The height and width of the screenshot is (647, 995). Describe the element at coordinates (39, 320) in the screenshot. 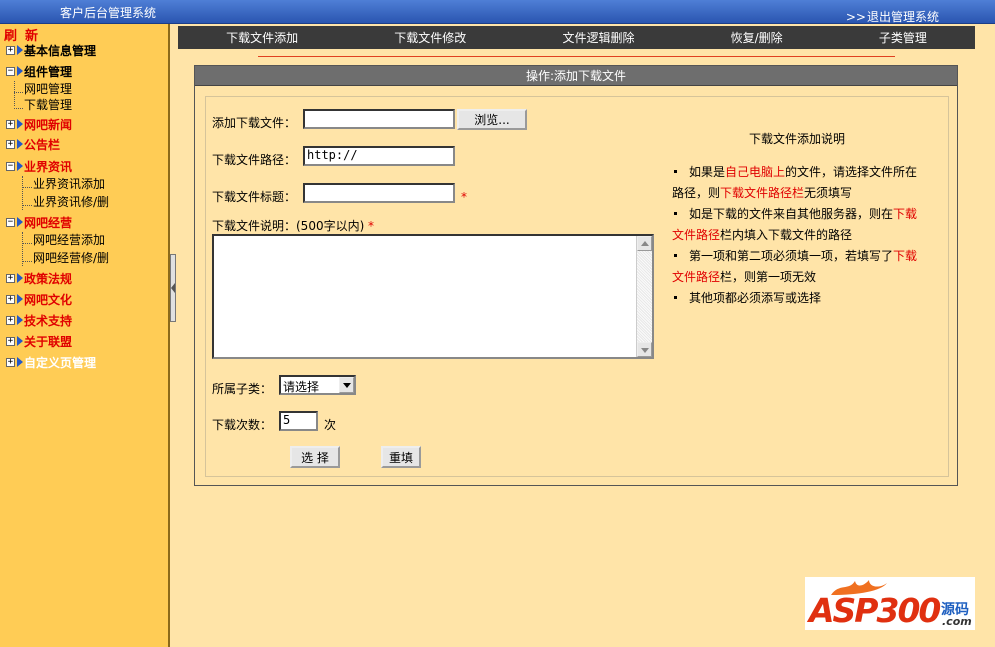

I see `sidebar-item-support: + 技术支持` at that location.